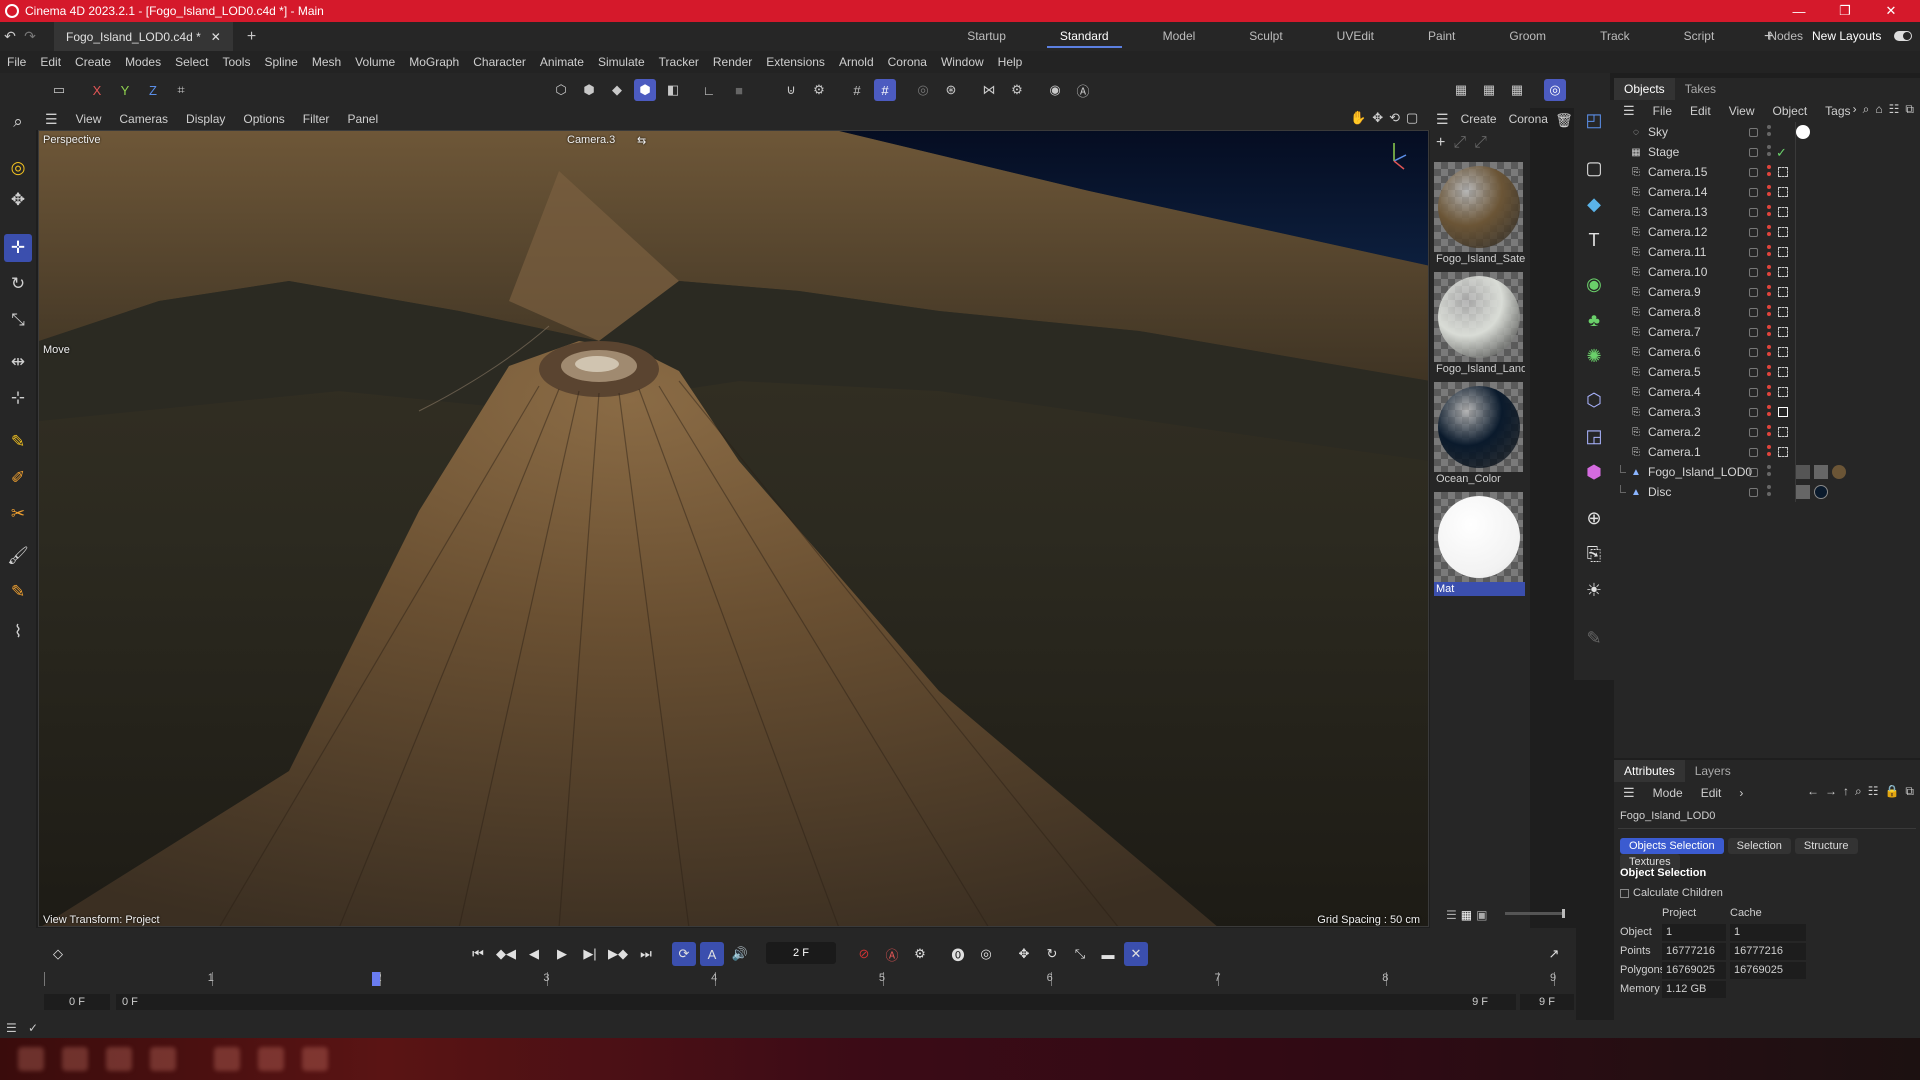  I want to click on add-layout-icon: +, so click(1768, 36).